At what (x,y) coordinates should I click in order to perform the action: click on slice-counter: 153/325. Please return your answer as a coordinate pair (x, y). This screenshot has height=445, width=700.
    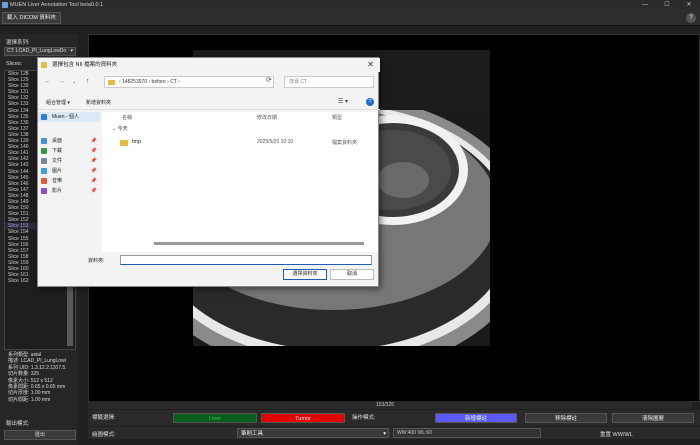
    Looking at the image, I should click on (385, 405).